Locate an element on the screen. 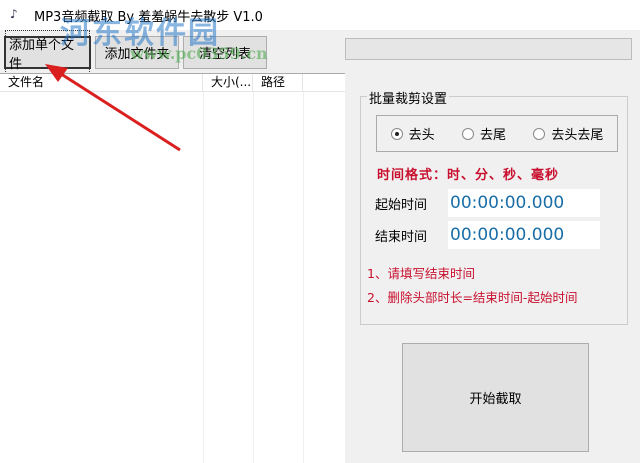 The image size is (640, 463). column-filename: 文件名 is located at coordinates (101, 82).